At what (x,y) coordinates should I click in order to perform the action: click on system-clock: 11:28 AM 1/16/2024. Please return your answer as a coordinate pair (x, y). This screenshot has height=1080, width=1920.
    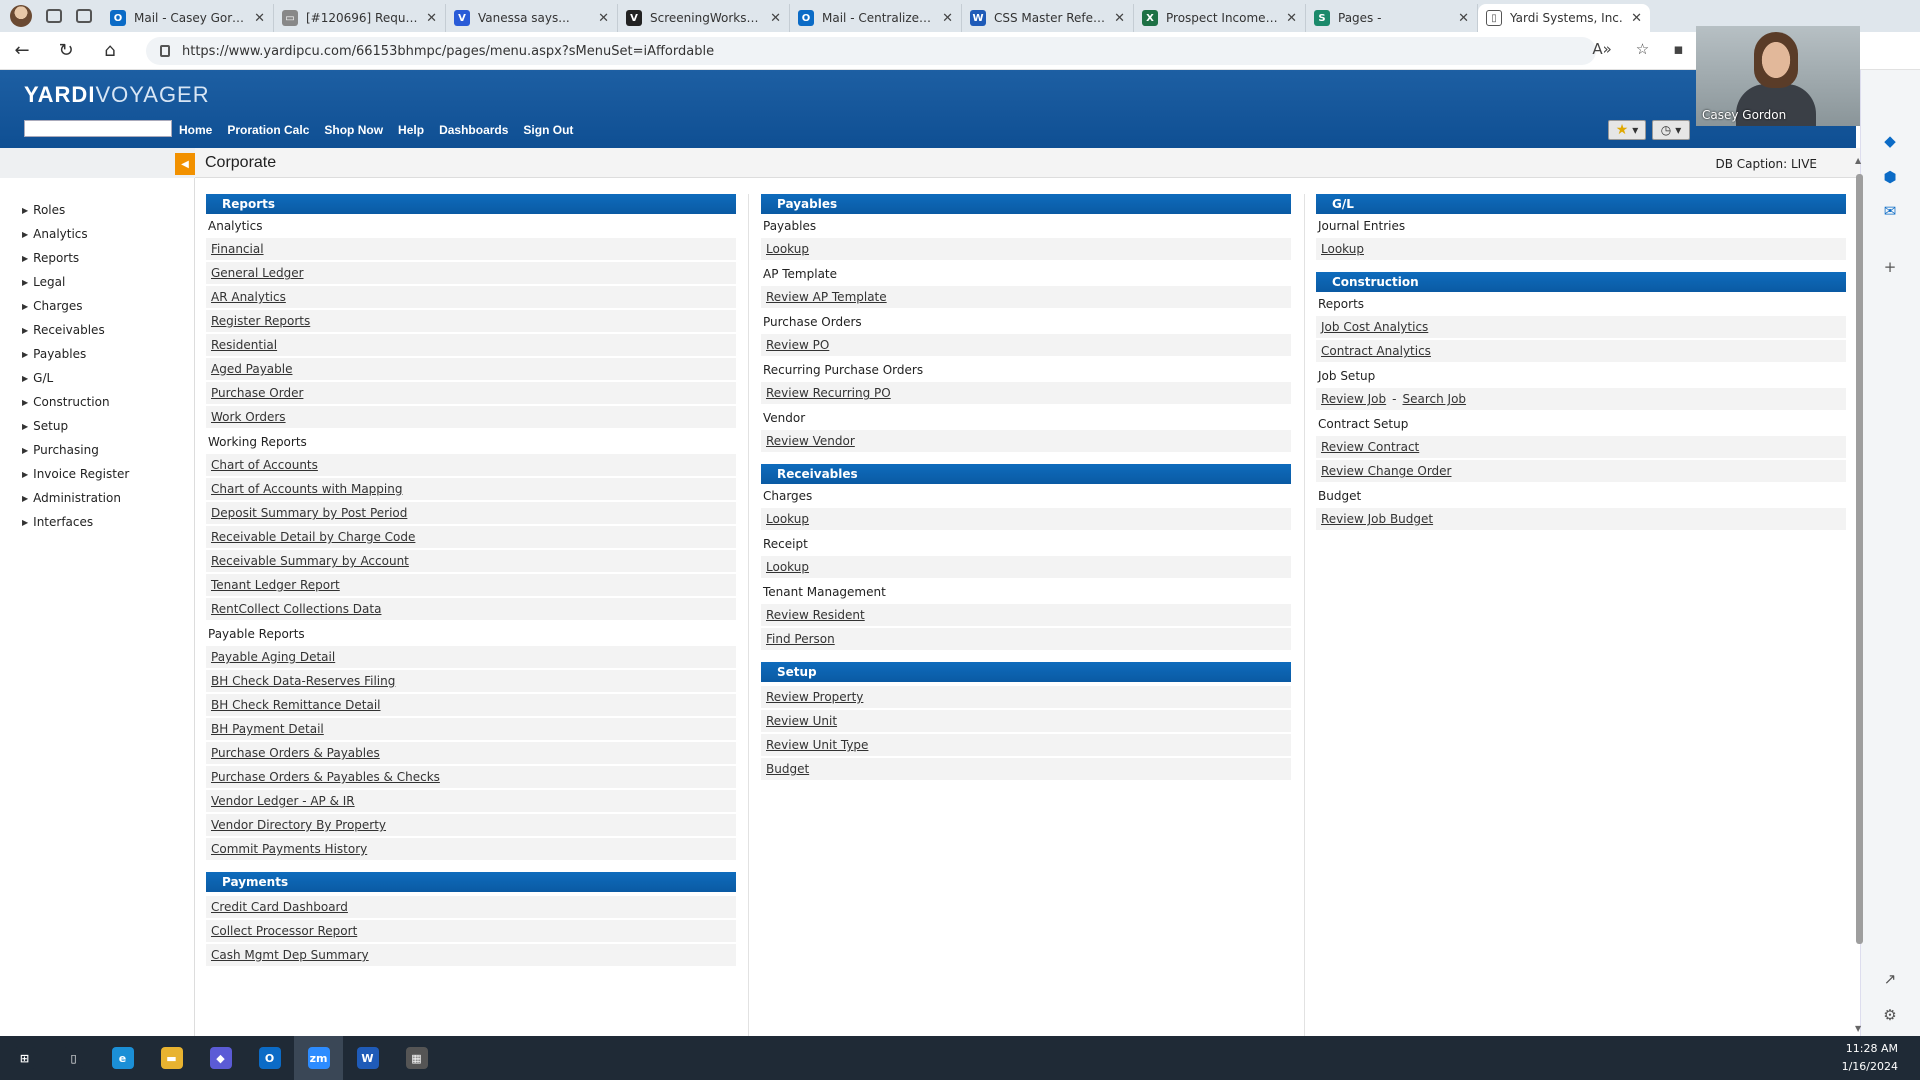
    Looking at the image, I should click on (1870, 1058).